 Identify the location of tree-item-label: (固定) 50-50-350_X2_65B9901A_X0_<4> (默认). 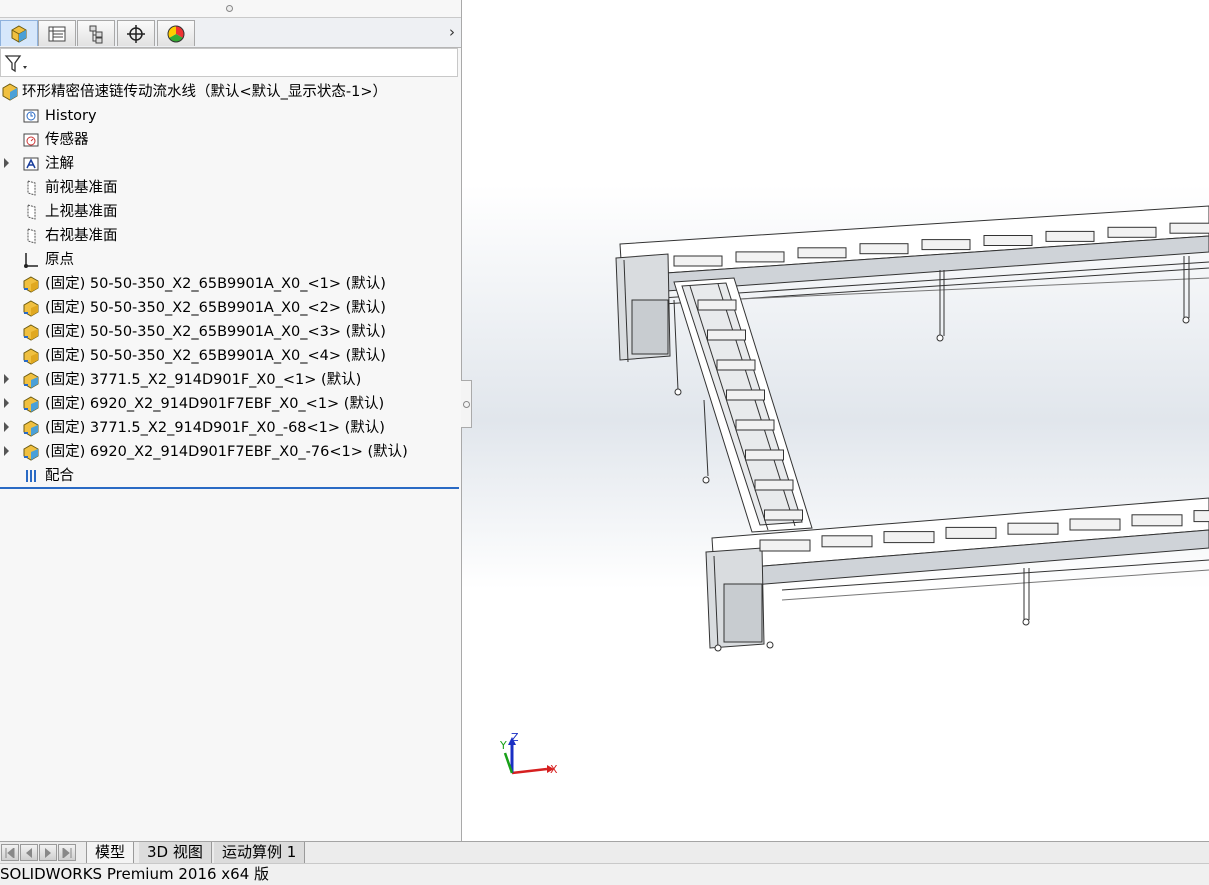
(215, 356).